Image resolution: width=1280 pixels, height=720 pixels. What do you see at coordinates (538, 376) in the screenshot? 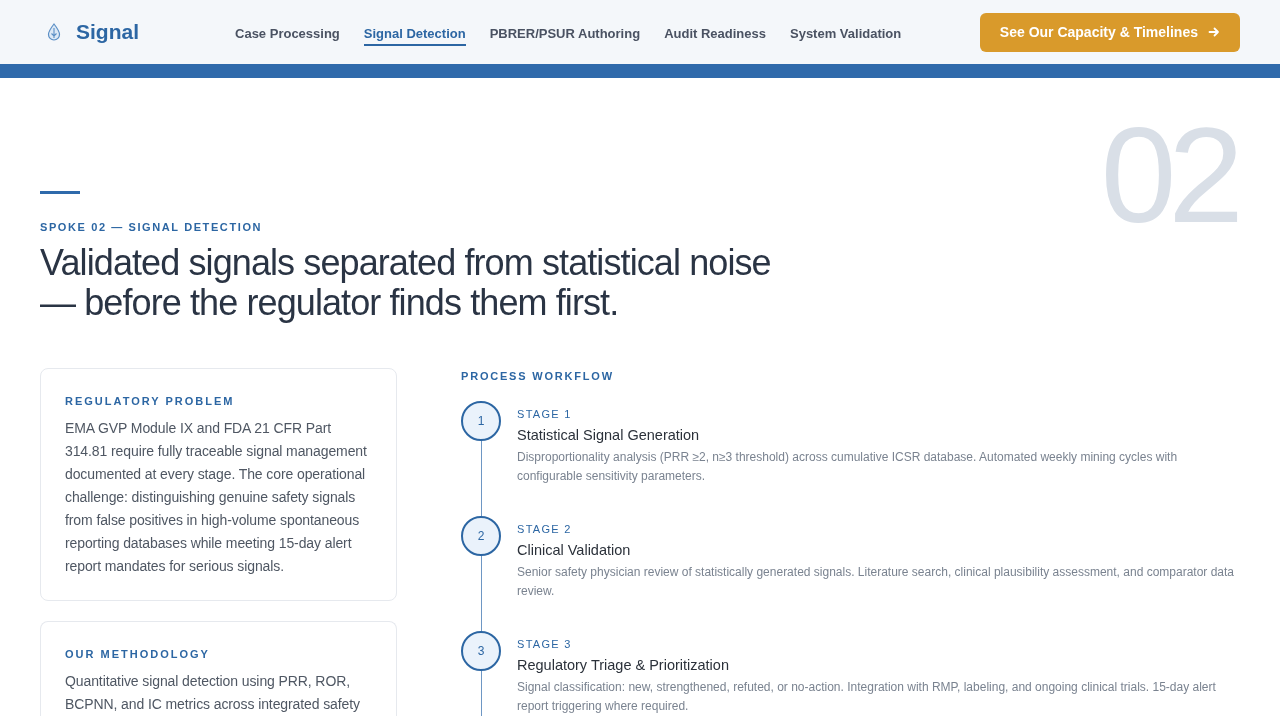
I see `section-title: PROCESS WORKFLOW` at bounding box center [538, 376].